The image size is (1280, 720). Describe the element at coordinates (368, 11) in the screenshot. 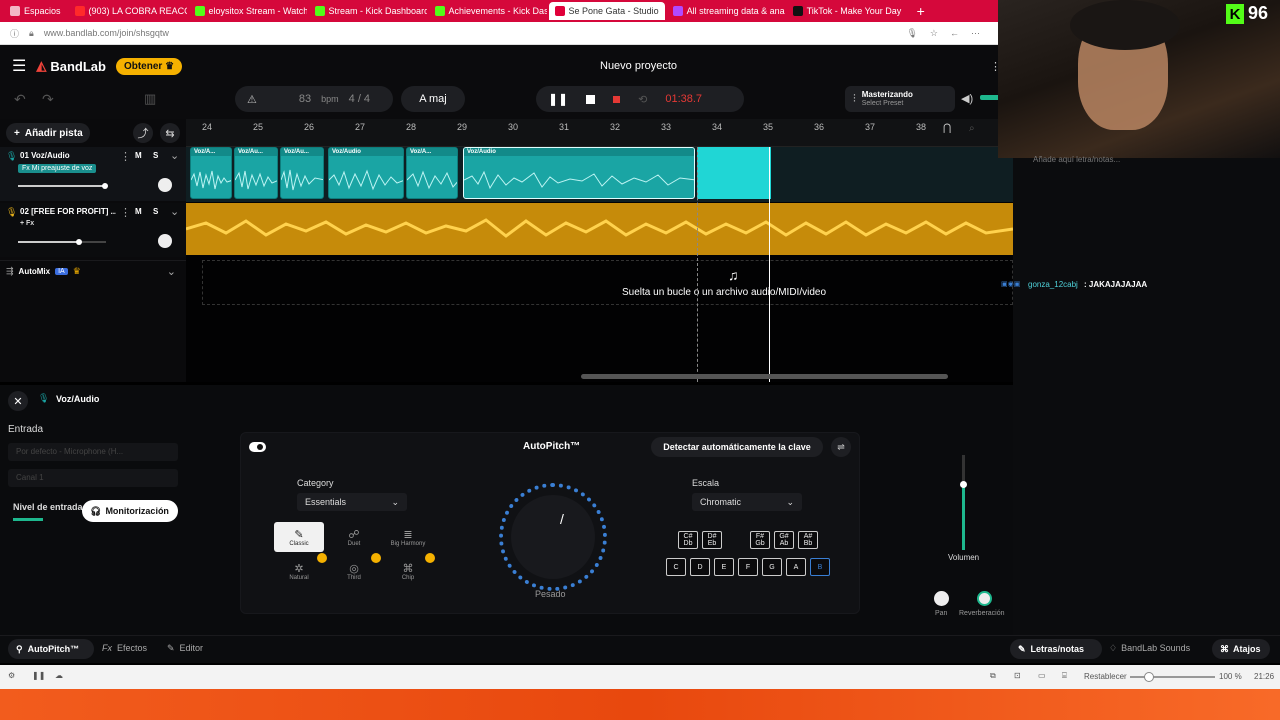

I see `browser-tab: Stream - Kick Dashboard` at that location.